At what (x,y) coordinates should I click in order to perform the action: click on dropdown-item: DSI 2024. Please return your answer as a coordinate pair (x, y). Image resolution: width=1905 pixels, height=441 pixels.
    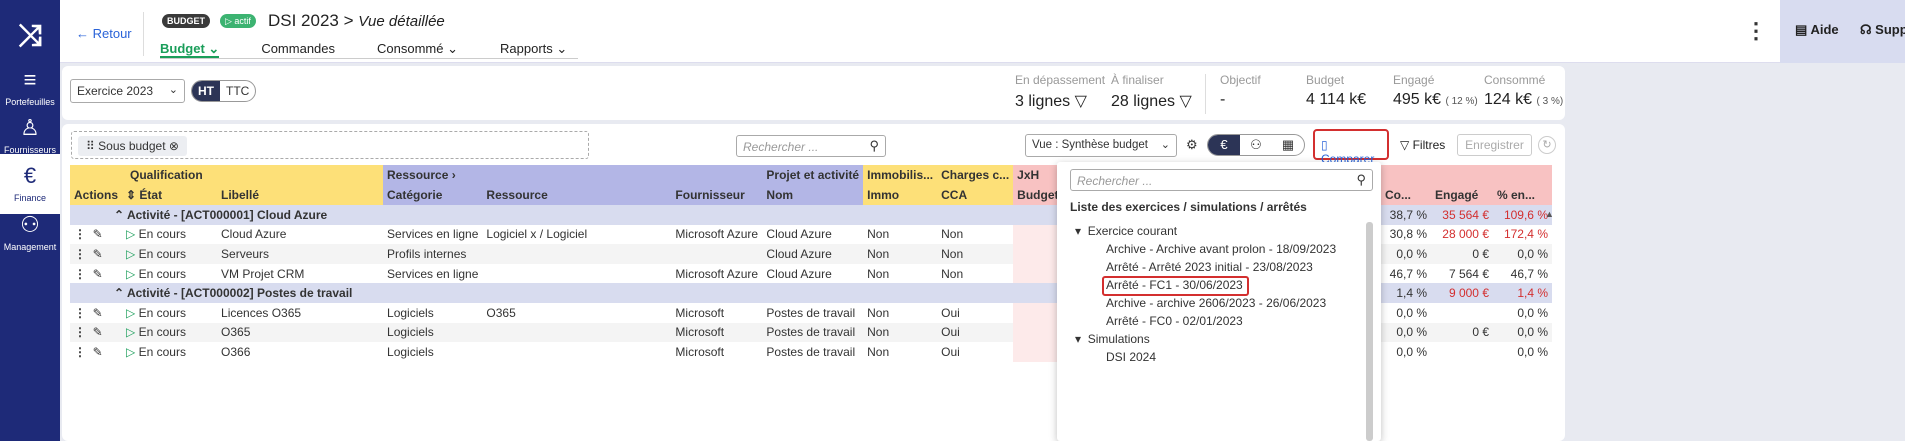
    Looking at the image, I should click on (1131, 357).